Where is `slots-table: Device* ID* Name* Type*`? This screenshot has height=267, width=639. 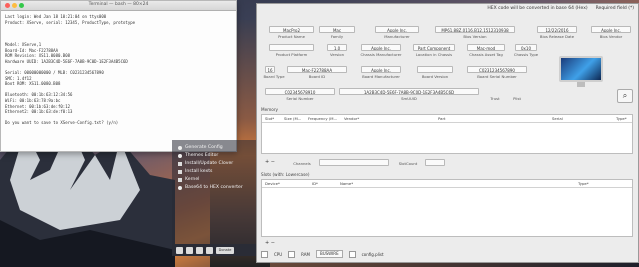 slots-table: Device* ID* Name* Type* is located at coordinates (447, 208).